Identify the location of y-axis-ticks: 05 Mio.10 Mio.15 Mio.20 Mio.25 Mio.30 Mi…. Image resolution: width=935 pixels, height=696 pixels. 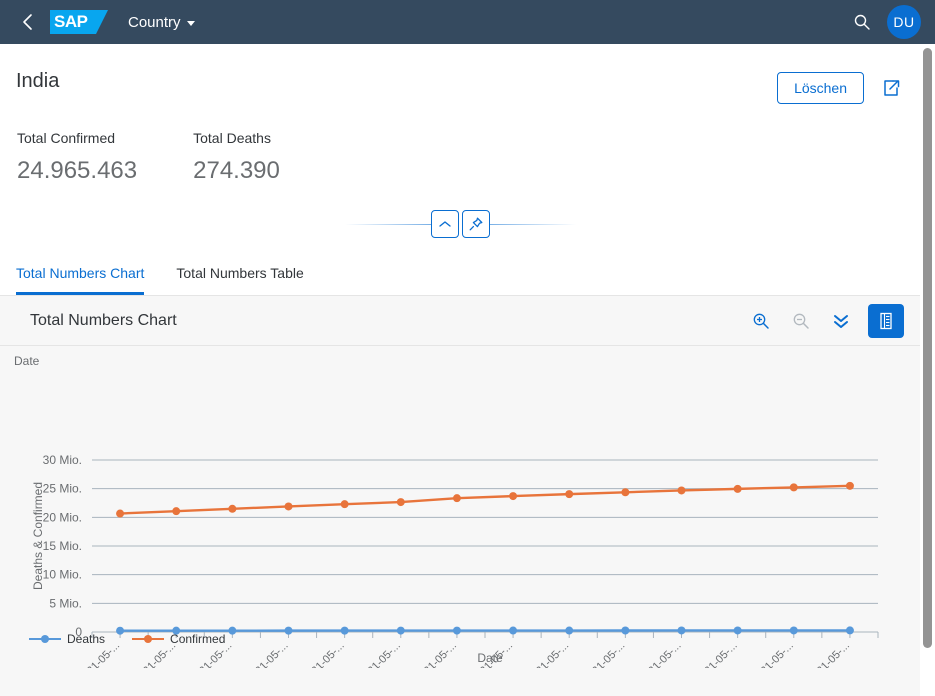
(63, 546).